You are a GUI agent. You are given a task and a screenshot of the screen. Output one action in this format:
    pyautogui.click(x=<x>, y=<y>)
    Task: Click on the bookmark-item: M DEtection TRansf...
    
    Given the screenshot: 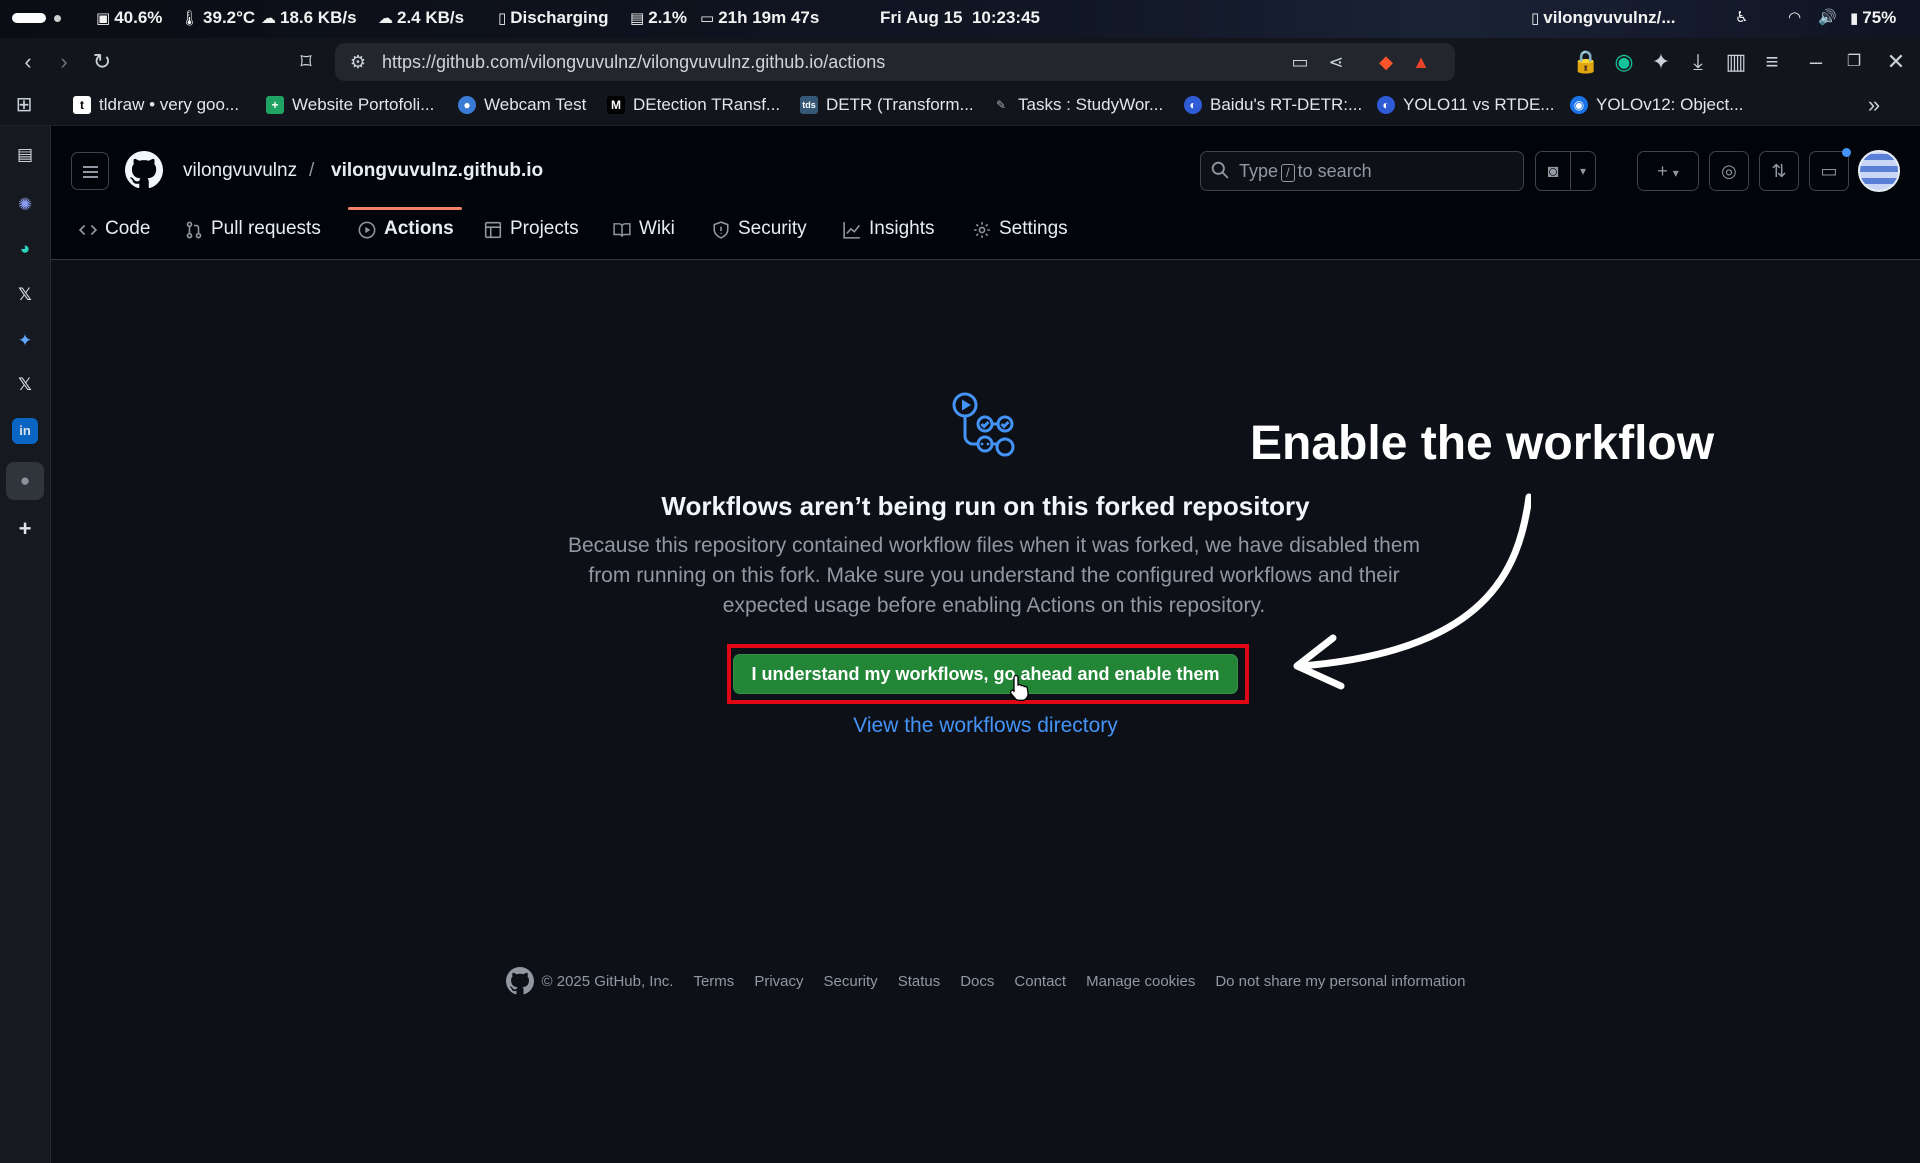 What is the action you would take?
    pyautogui.click(x=693, y=105)
    